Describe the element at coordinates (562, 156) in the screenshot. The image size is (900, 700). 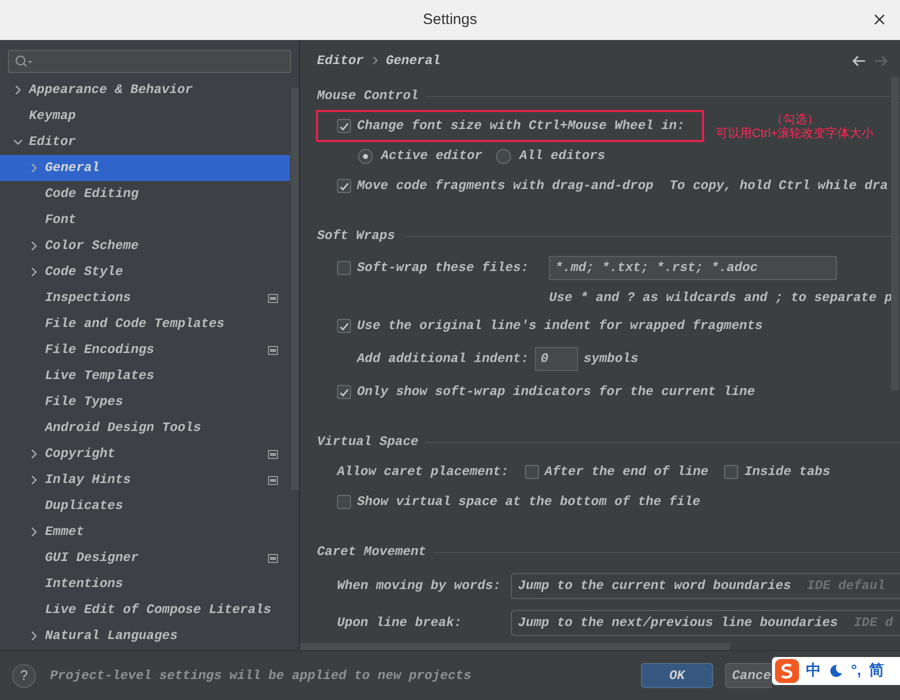
I see `radio-label: All editors` at that location.